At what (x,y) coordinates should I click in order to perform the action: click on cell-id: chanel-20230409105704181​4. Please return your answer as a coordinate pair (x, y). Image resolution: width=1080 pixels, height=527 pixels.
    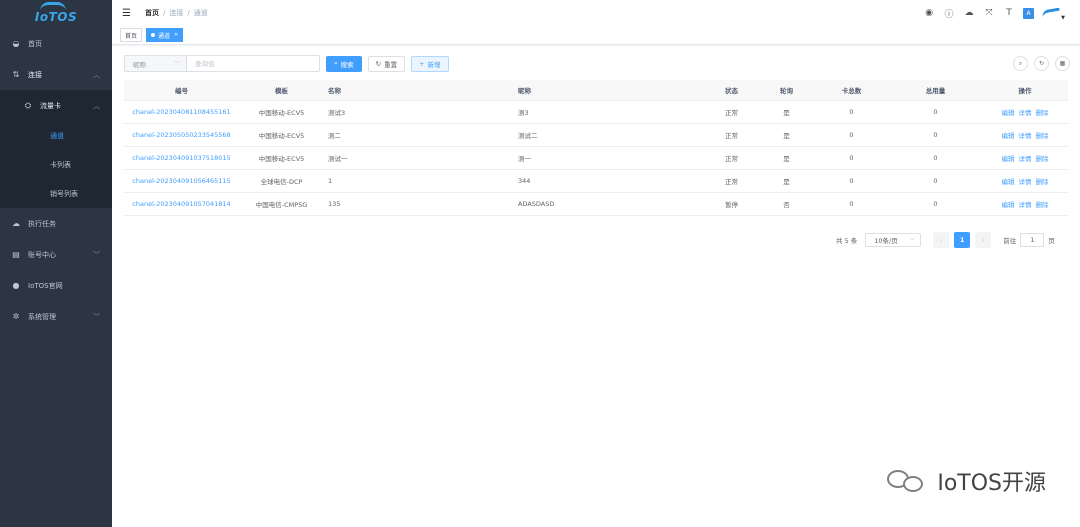
    Looking at the image, I should click on (181, 204).